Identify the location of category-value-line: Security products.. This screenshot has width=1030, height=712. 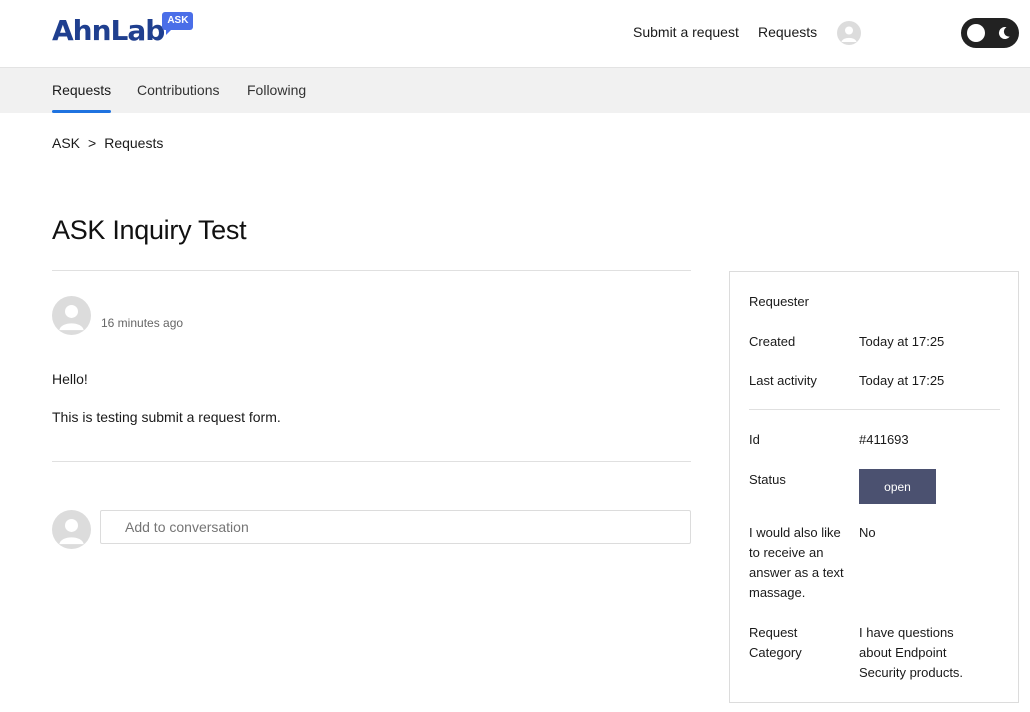
(911, 672).